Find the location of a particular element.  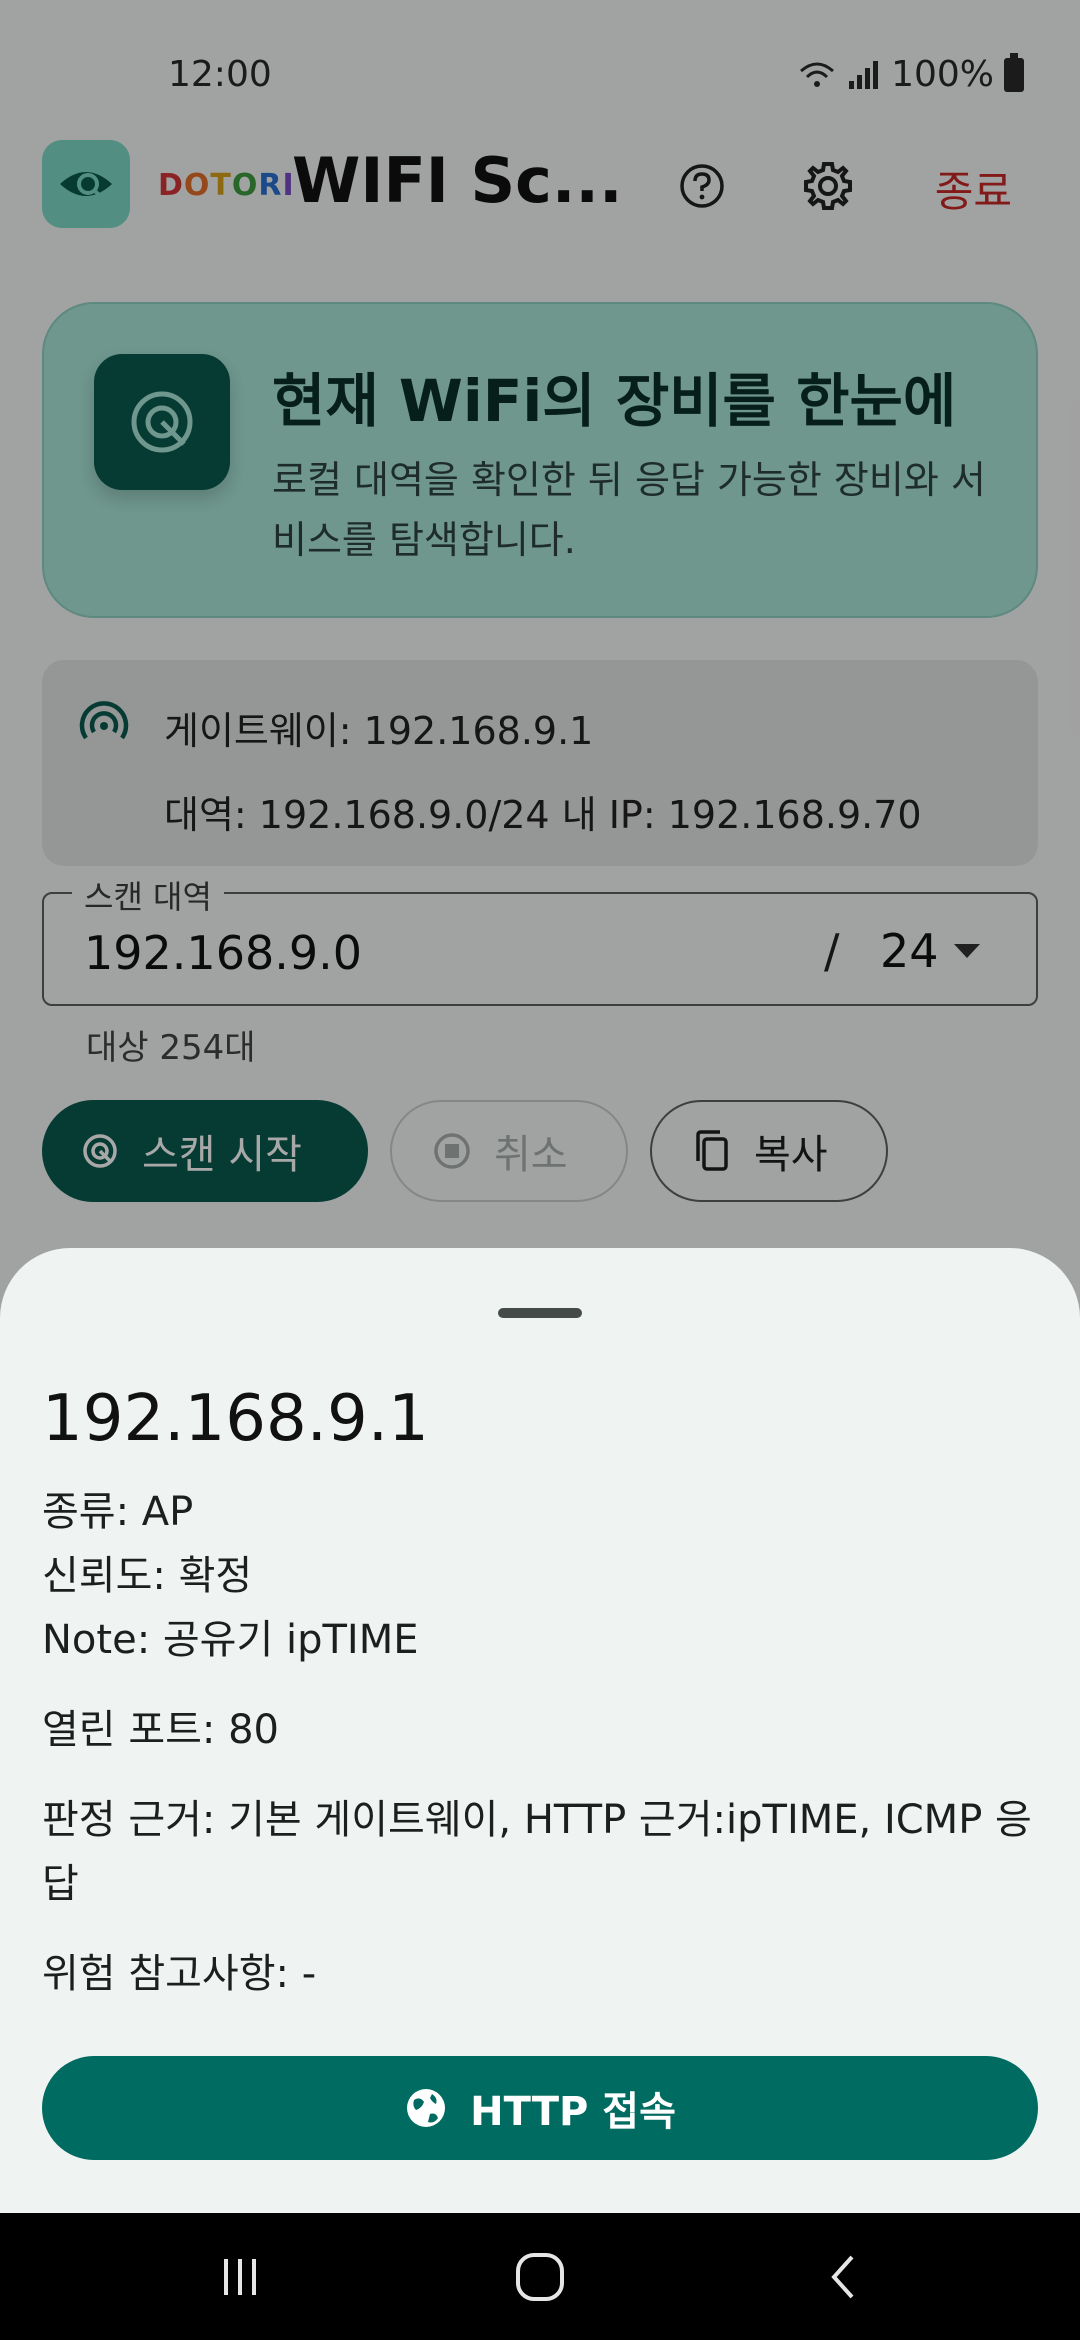

recent-apps-icon is located at coordinates (240, 2277).